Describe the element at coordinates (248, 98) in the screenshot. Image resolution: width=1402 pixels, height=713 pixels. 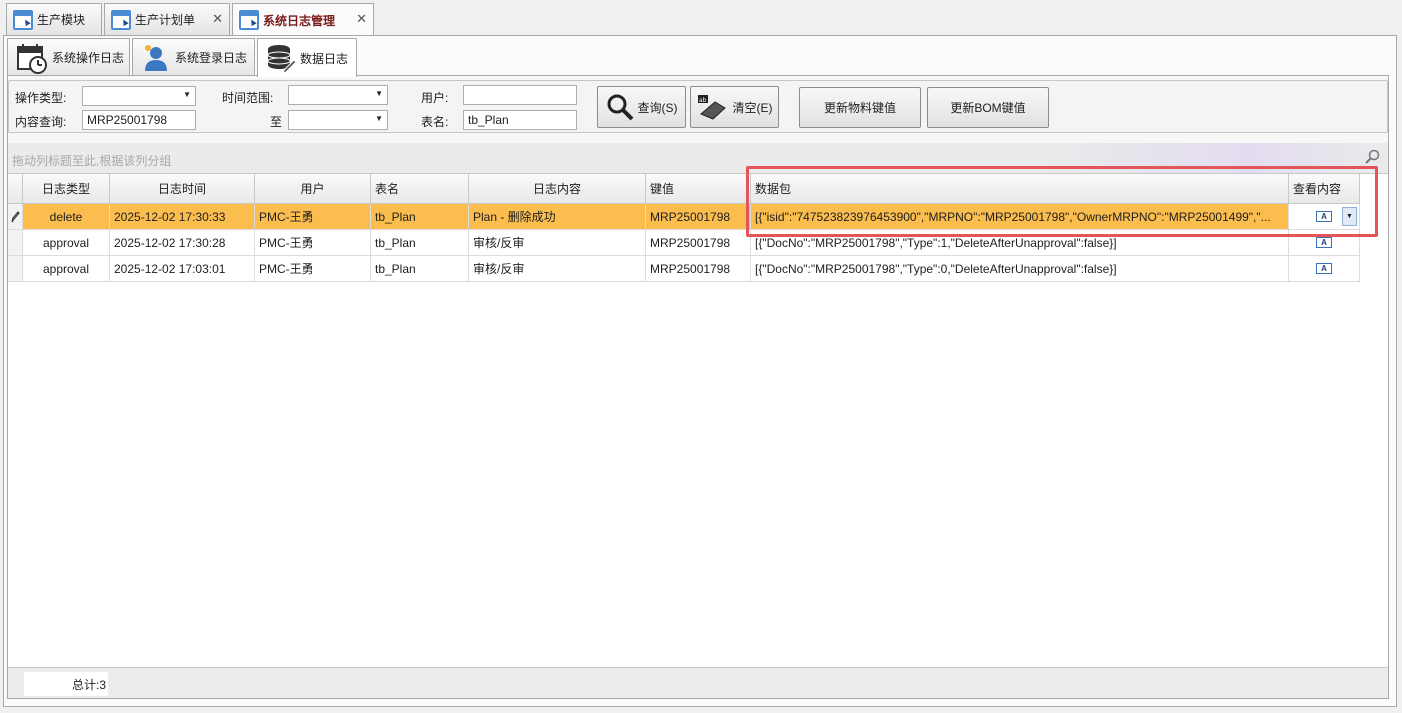
I see `time-range-label: 时间范围:` at that location.